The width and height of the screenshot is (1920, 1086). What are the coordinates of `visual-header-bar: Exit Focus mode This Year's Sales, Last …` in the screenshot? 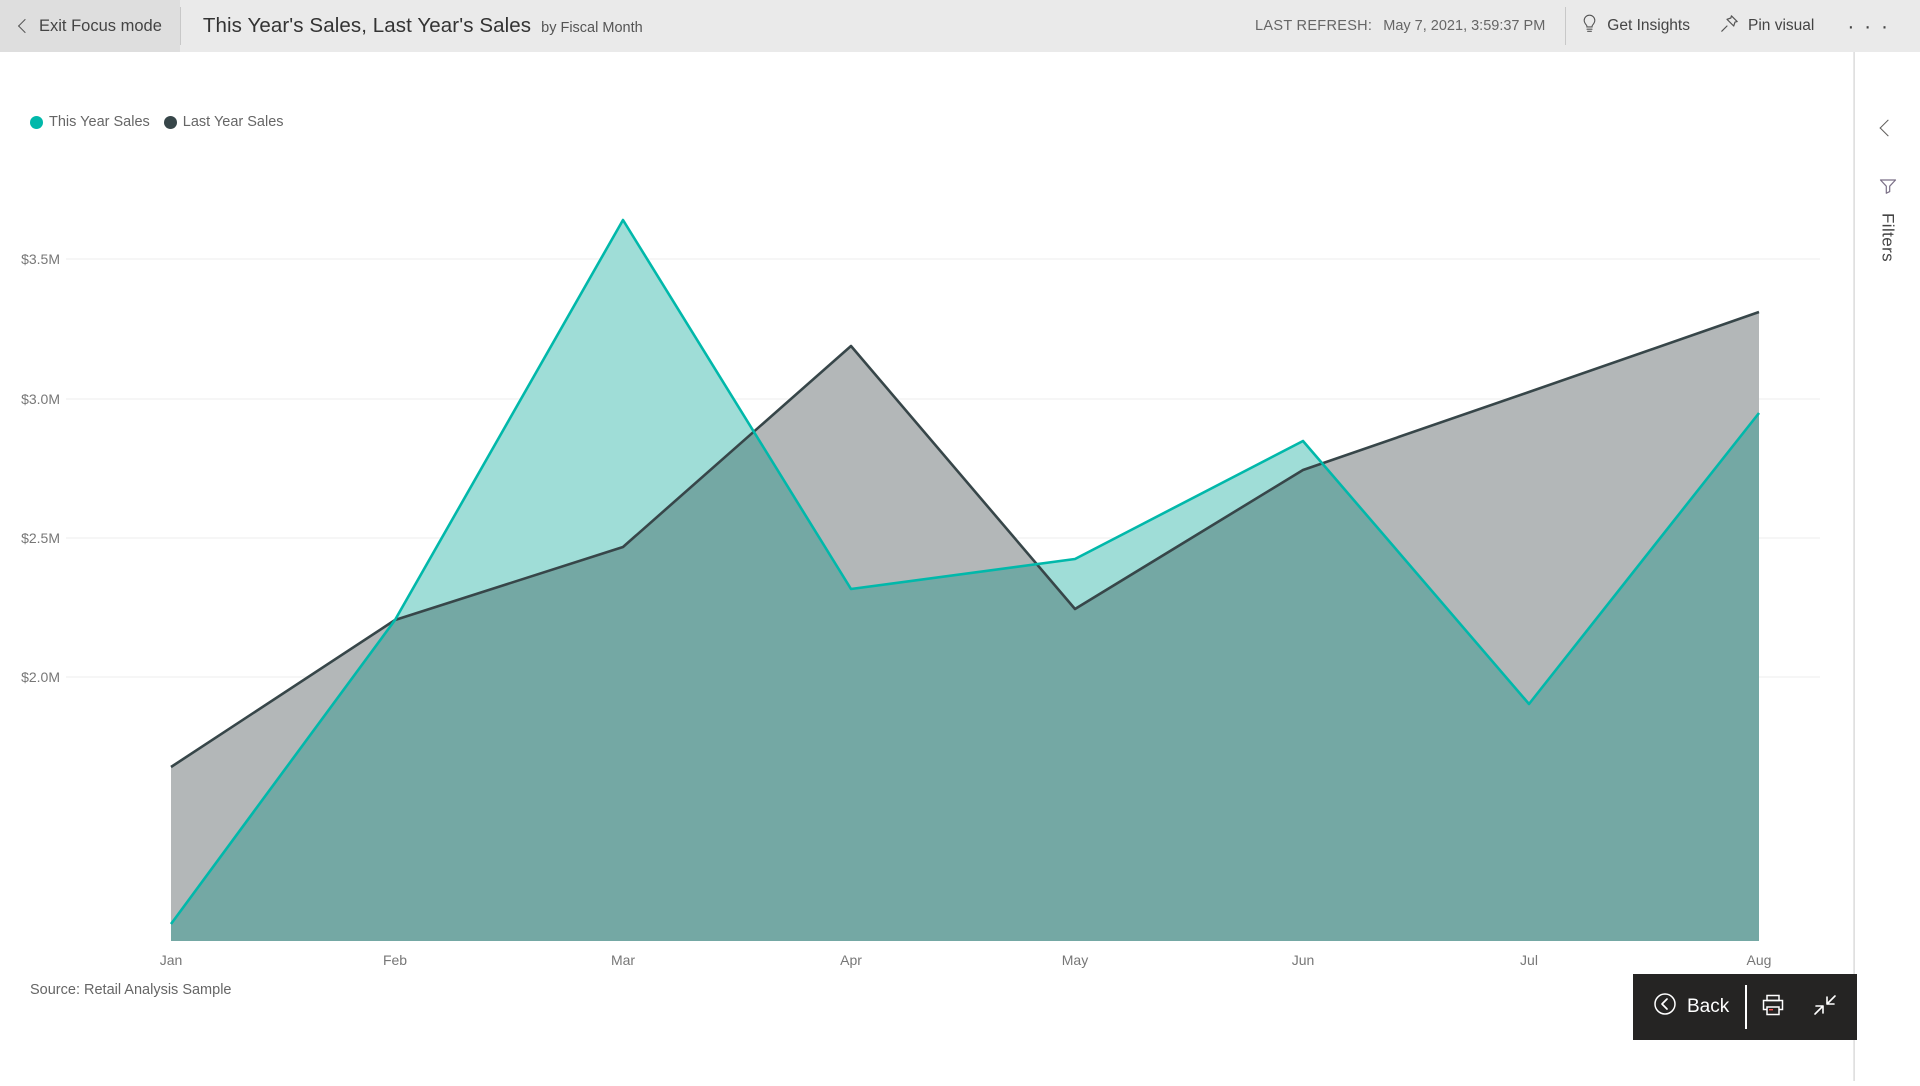 It's located at (960, 26).